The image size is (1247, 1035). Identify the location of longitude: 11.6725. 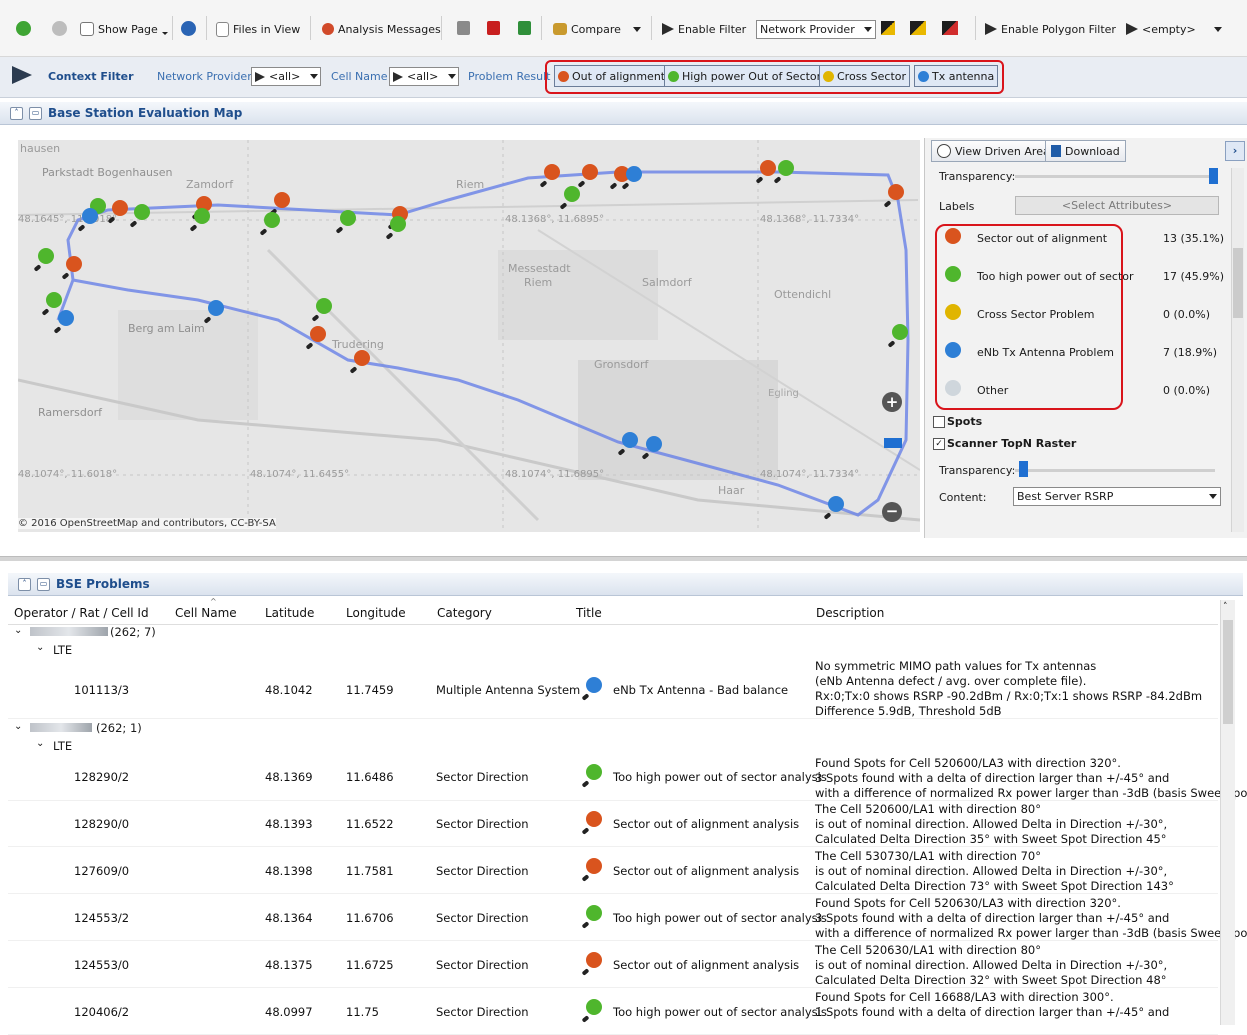
(370, 965).